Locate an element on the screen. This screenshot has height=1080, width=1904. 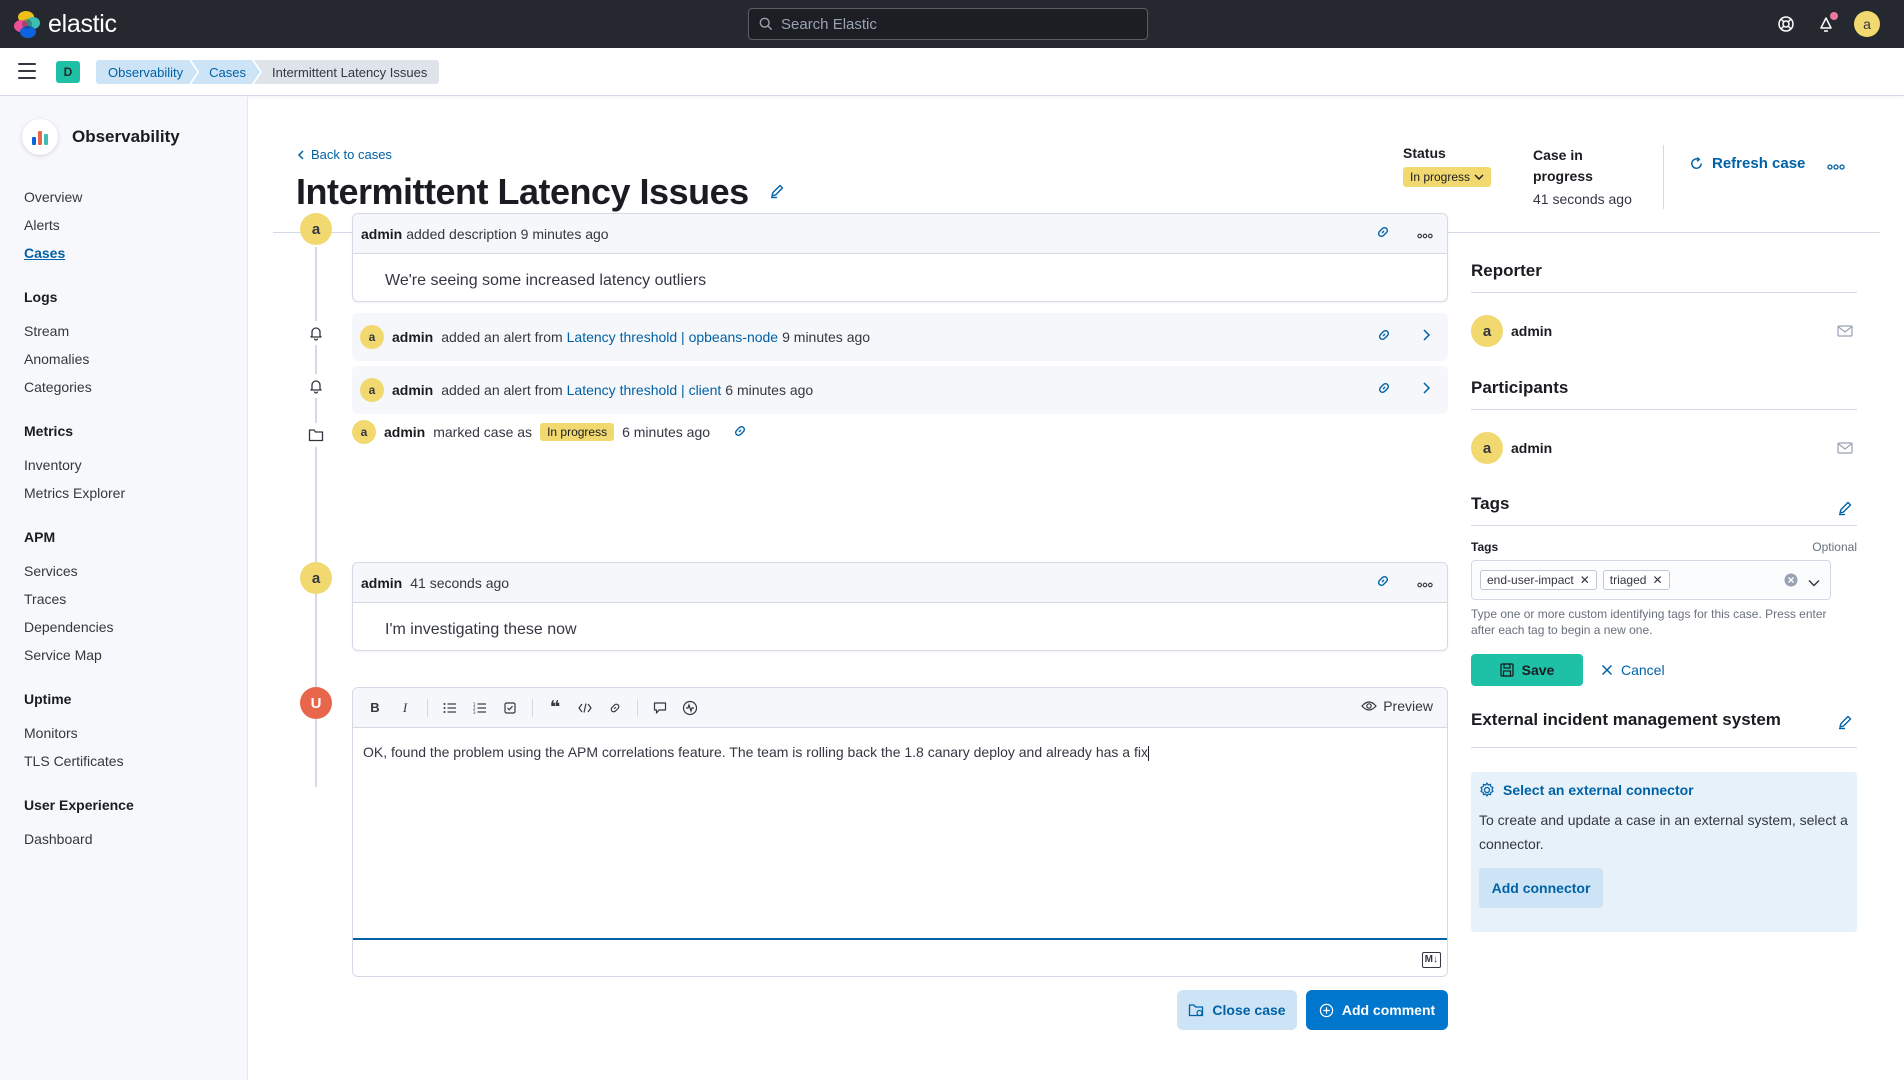
add-connector-button: Add connector is located at coordinates (1541, 888).